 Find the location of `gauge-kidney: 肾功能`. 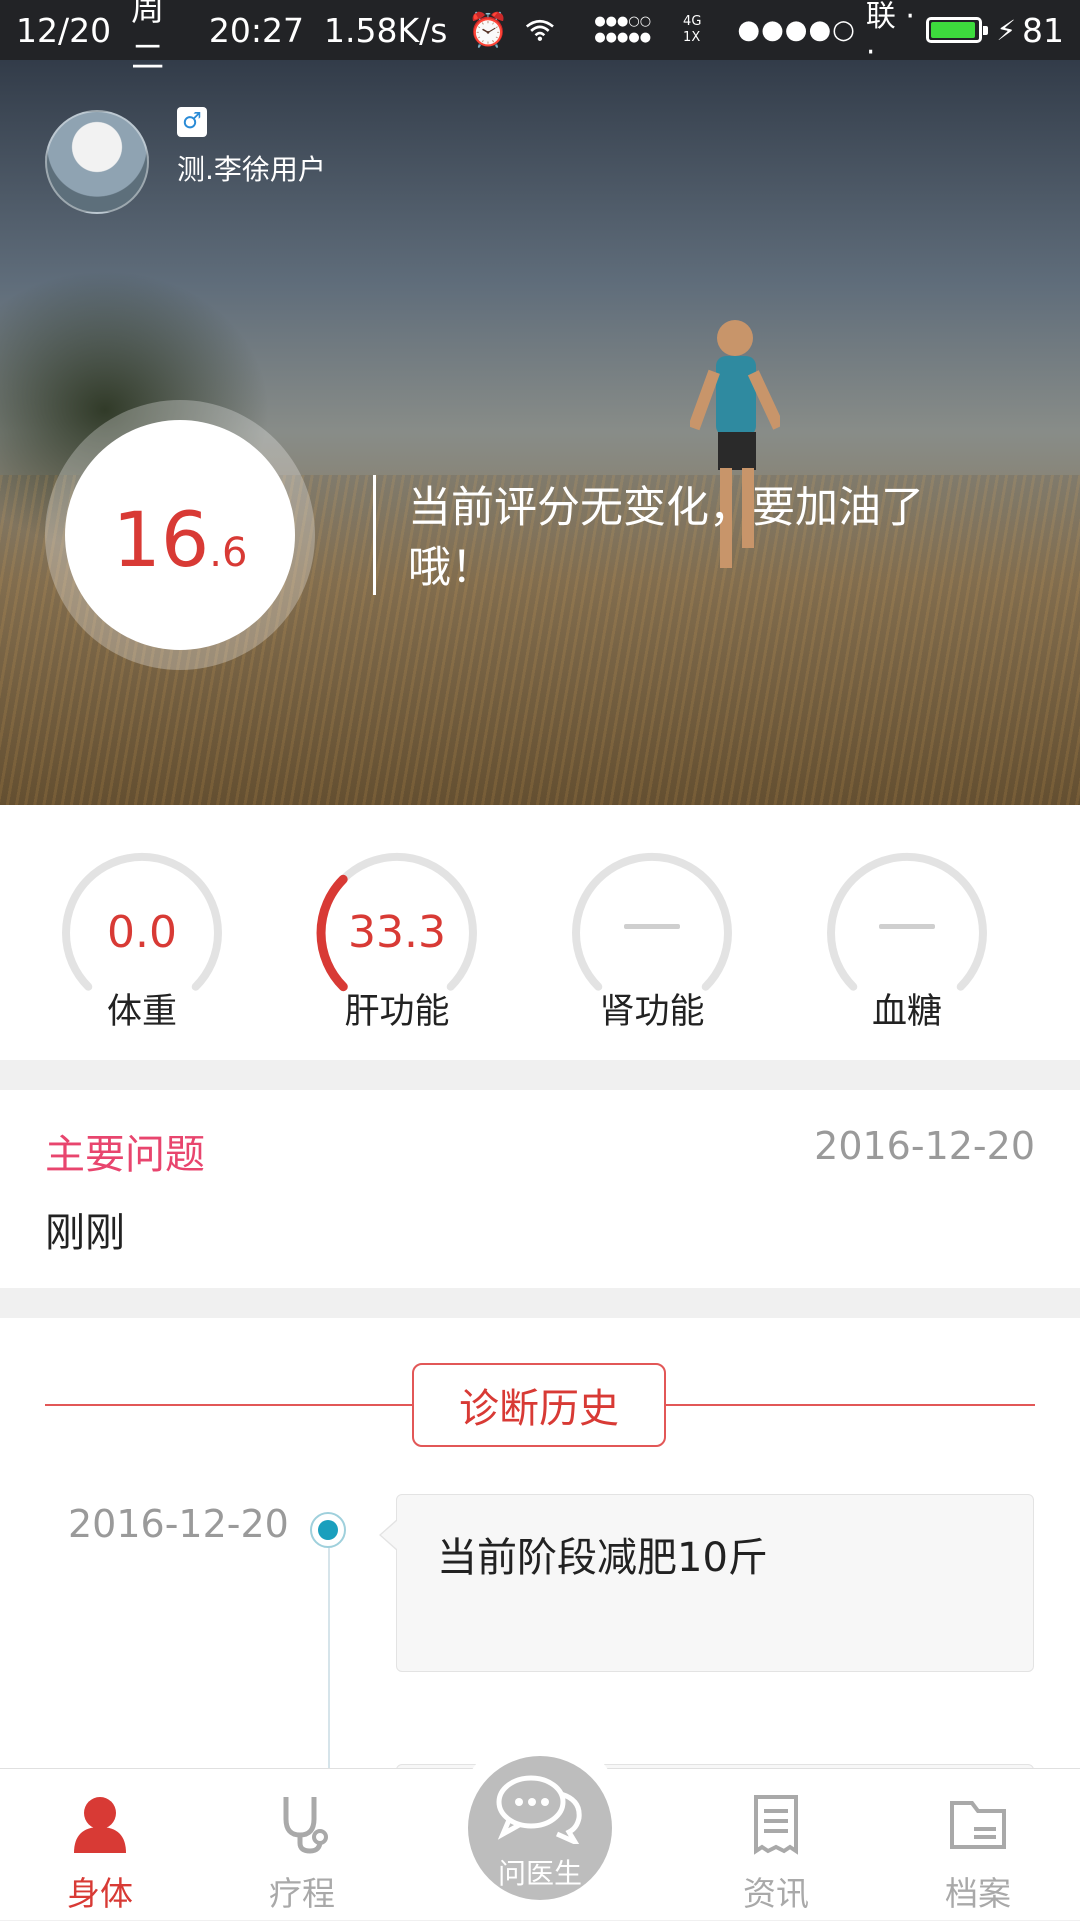

gauge-kidney: 肾功能 is located at coordinates (652, 940).